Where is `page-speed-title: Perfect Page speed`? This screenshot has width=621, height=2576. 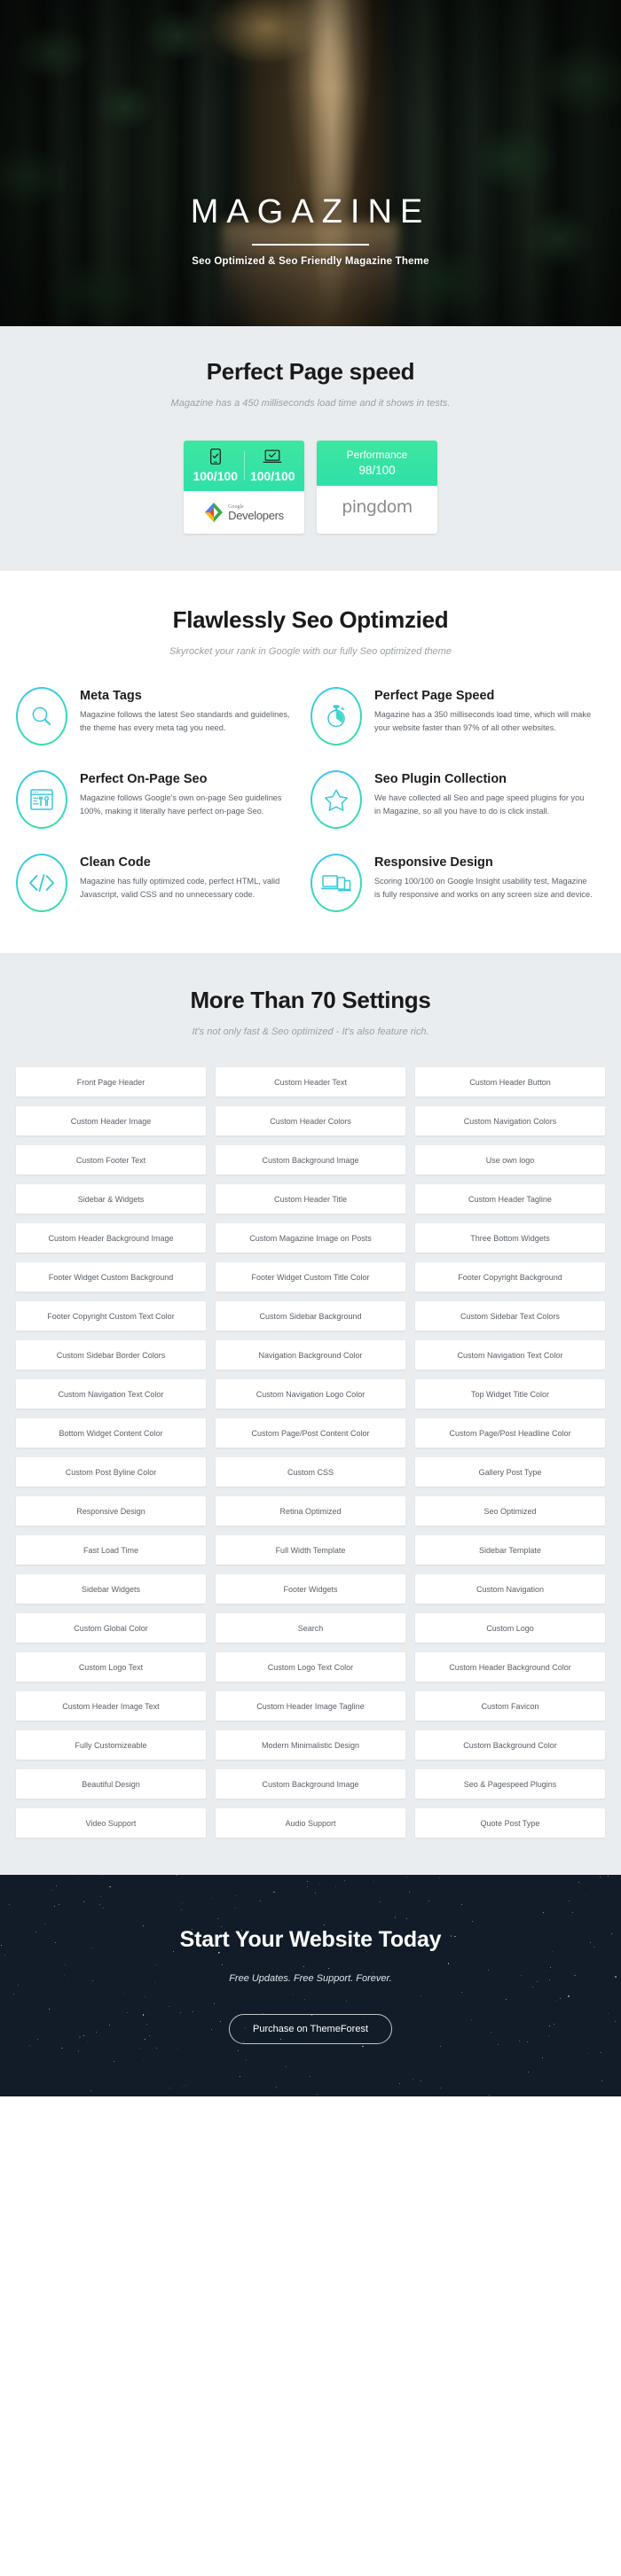 page-speed-title: Perfect Page speed is located at coordinates (310, 371).